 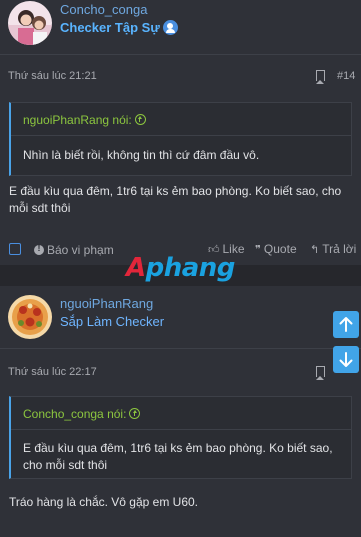 What do you see at coordinates (103, 9) in the screenshot?
I see `username: Concho_conga` at bounding box center [103, 9].